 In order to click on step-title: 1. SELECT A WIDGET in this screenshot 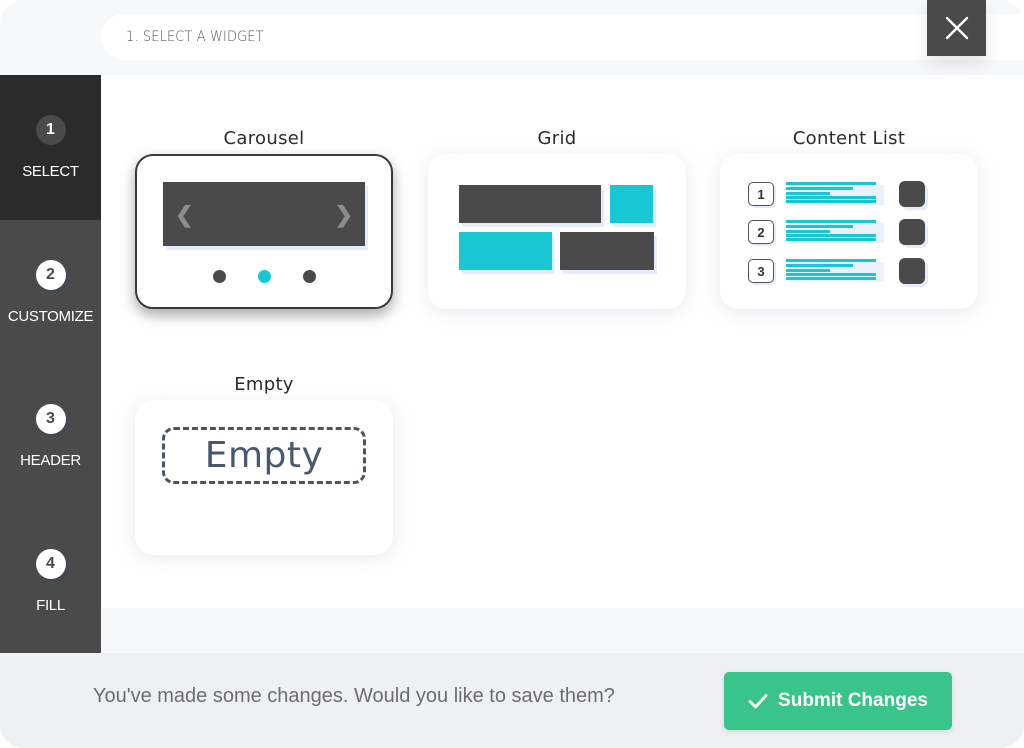, I will do `click(195, 37)`.